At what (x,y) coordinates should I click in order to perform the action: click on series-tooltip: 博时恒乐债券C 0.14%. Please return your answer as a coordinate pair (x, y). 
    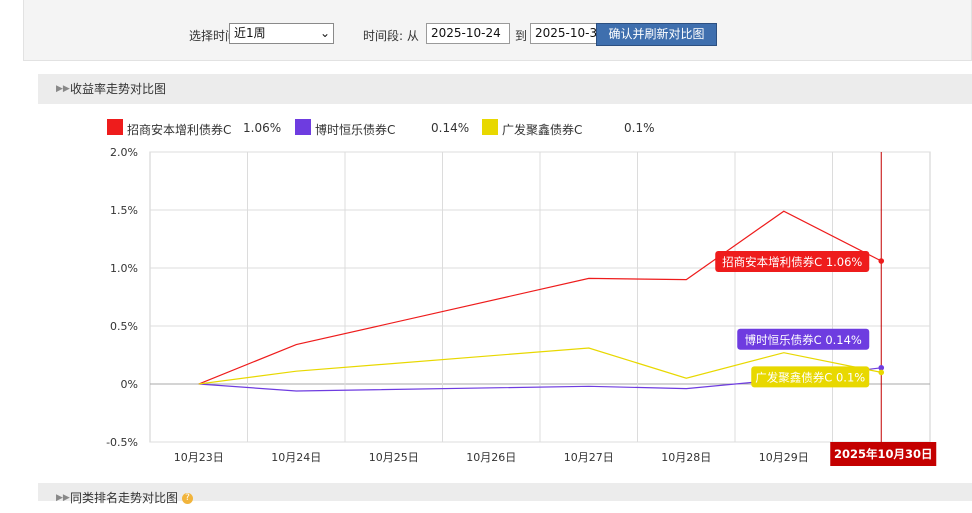
    Looking at the image, I should click on (803, 339).